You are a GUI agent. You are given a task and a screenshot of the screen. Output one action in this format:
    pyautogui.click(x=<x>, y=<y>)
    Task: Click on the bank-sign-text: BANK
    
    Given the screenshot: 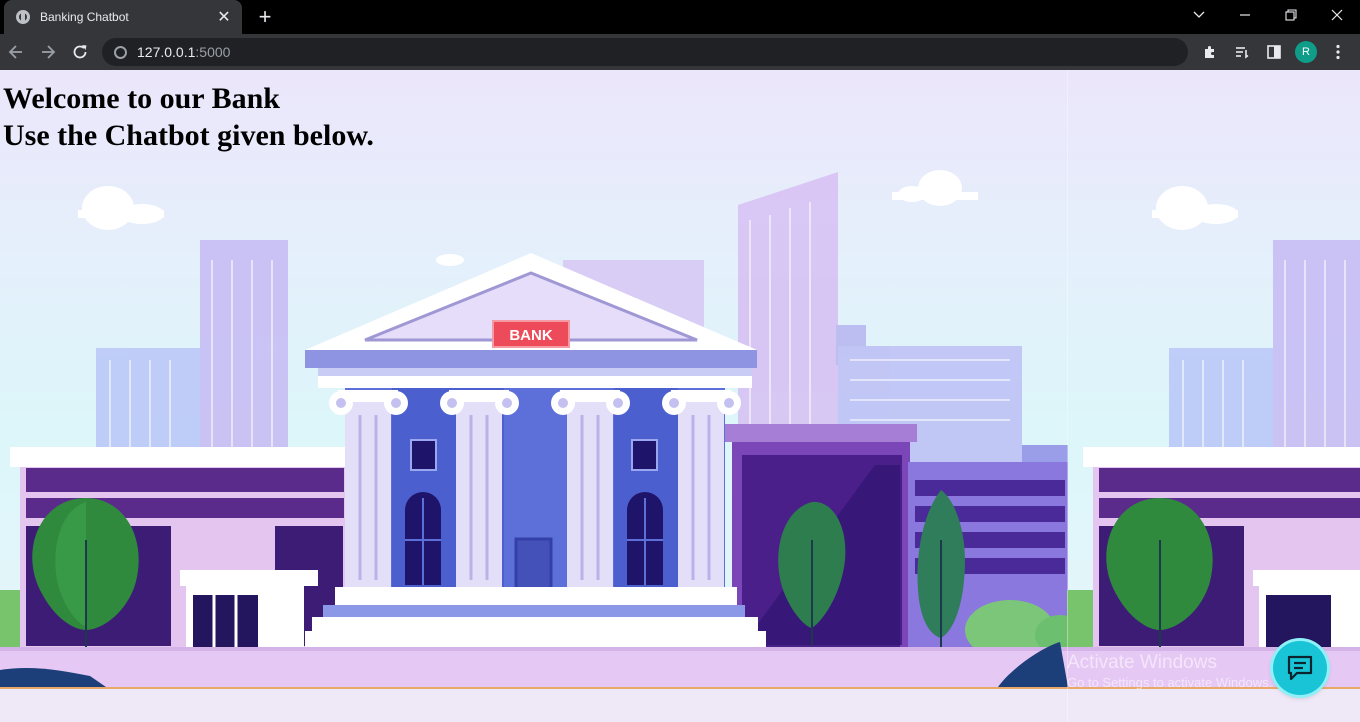 What is the action you would take?
    pyautogui.click(x=530, y=335)
    